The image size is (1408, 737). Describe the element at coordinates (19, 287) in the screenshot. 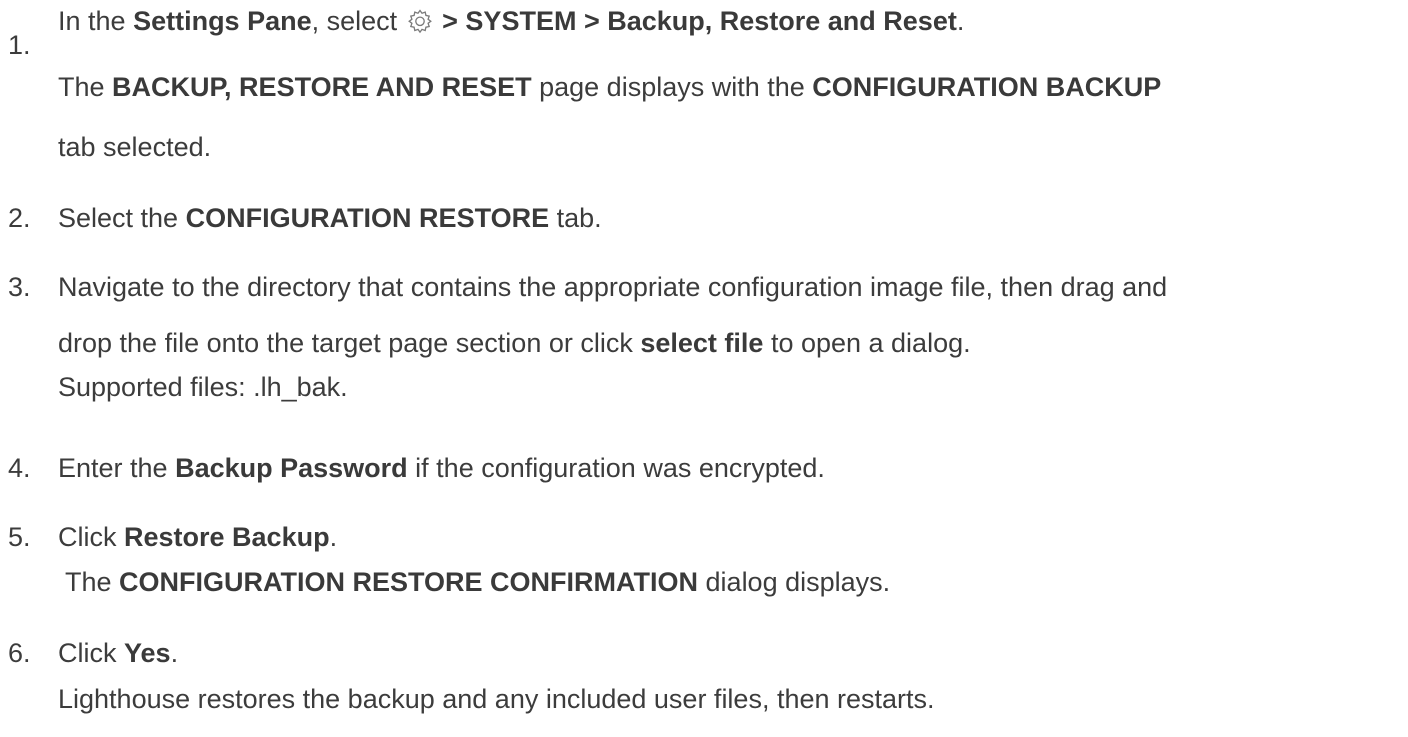

I see `step-number: 3.` at that location.